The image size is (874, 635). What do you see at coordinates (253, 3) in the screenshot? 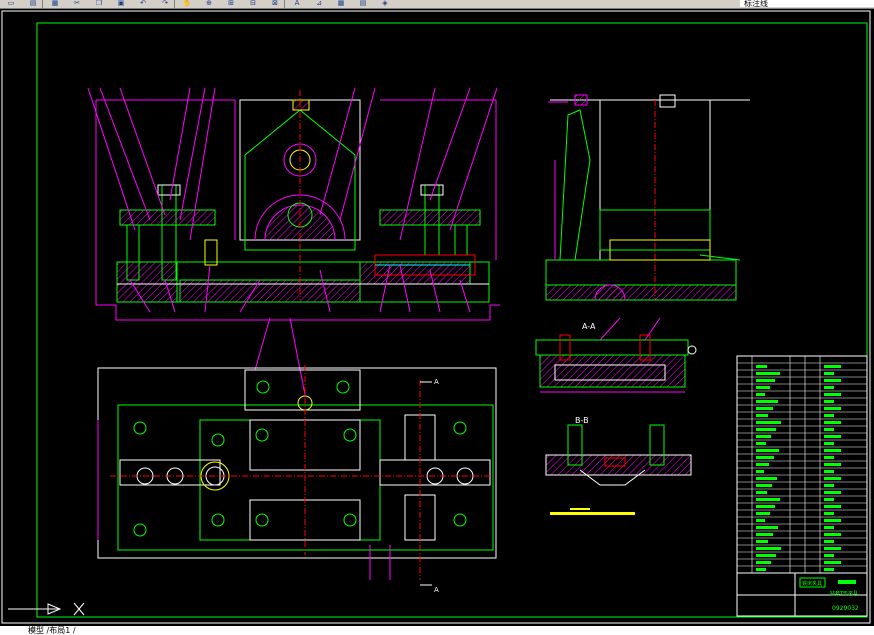
I see `zoom-previous-icon: ⊟` at bounding box center [253, 3].